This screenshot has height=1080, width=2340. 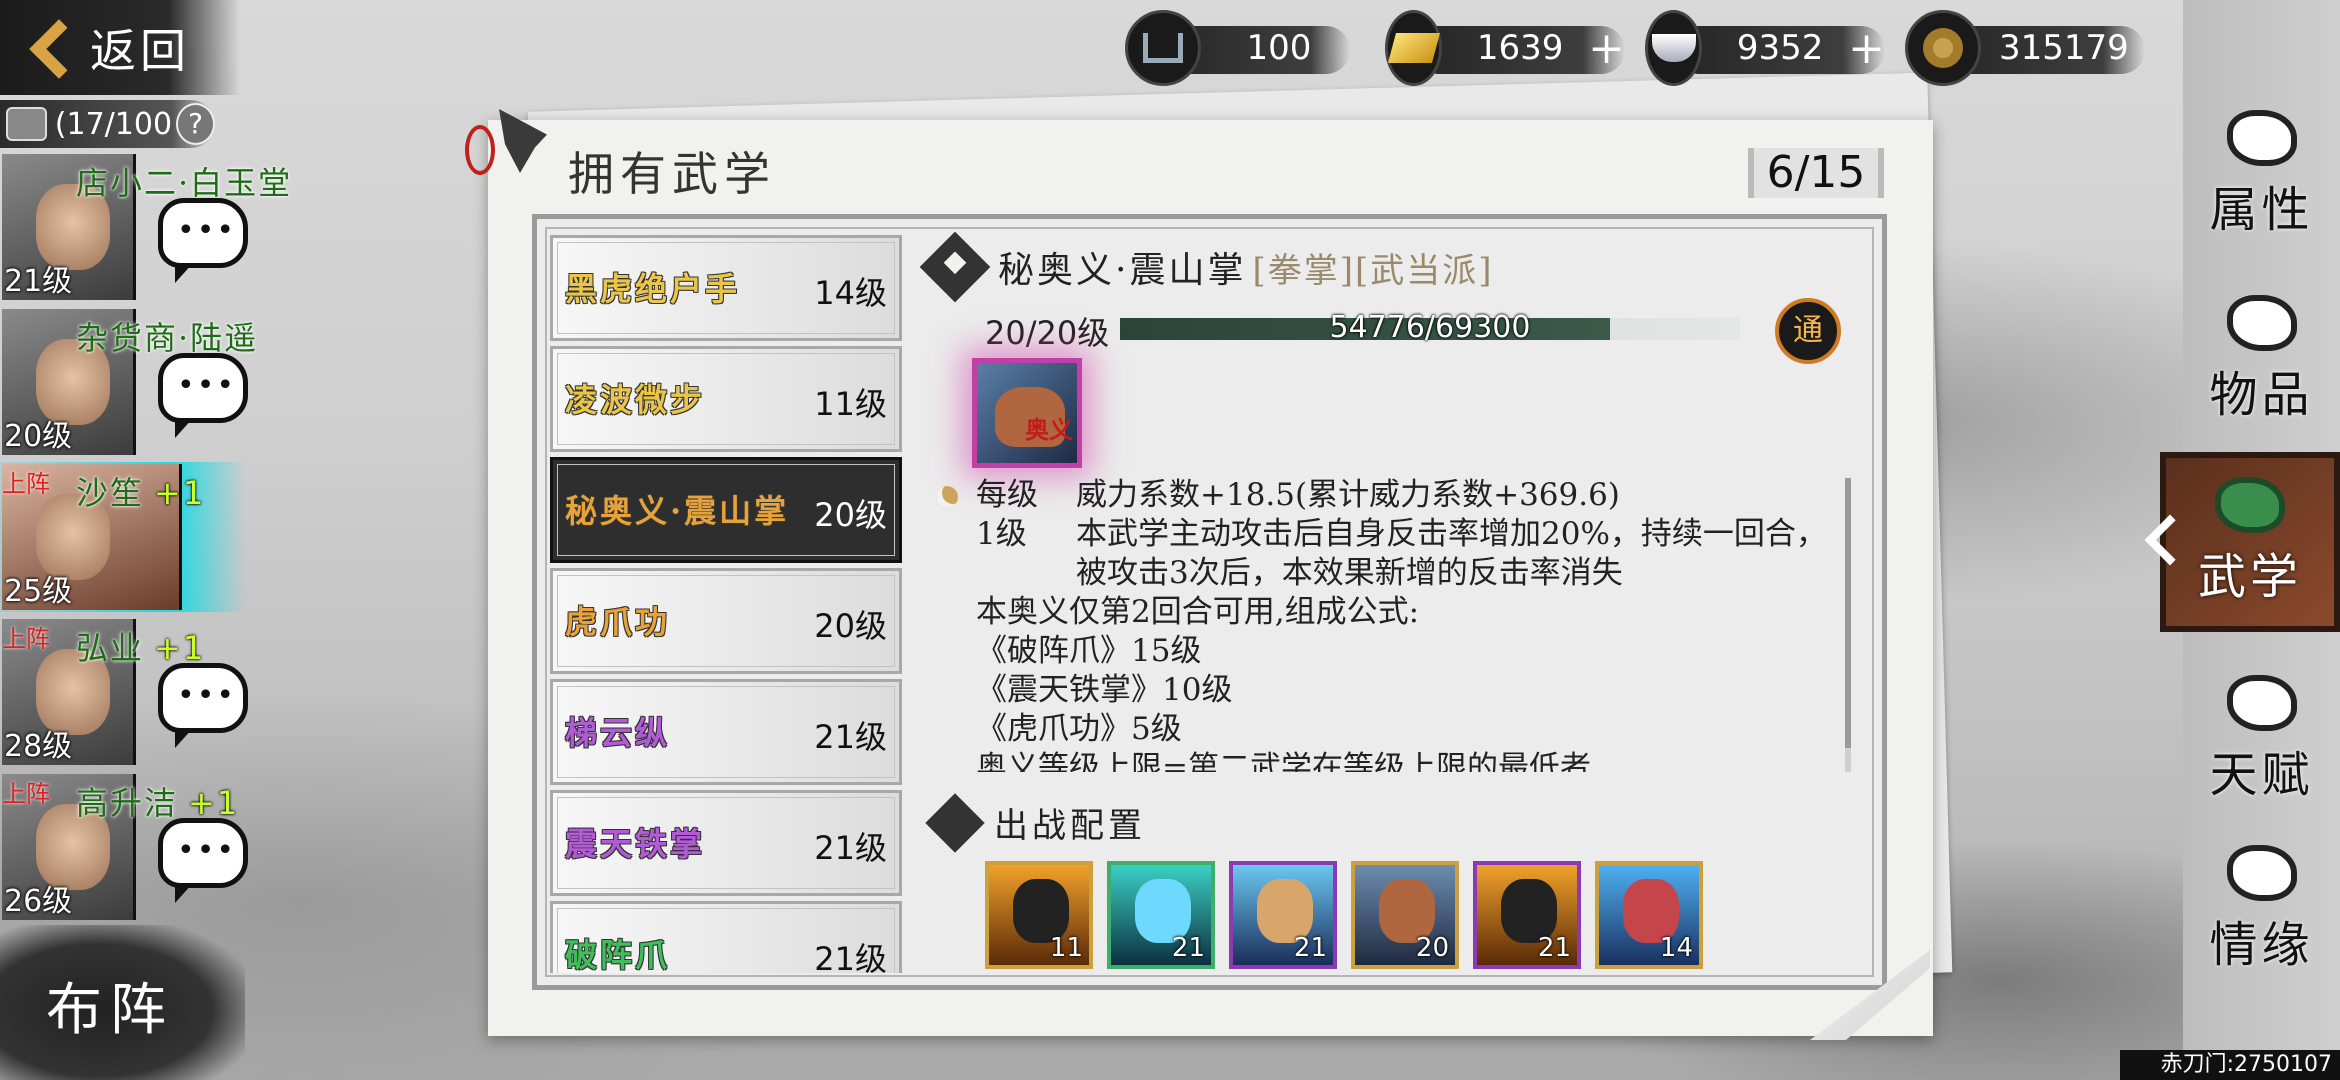 I want to click on back-label: 返回, so click(x=140, y=50).